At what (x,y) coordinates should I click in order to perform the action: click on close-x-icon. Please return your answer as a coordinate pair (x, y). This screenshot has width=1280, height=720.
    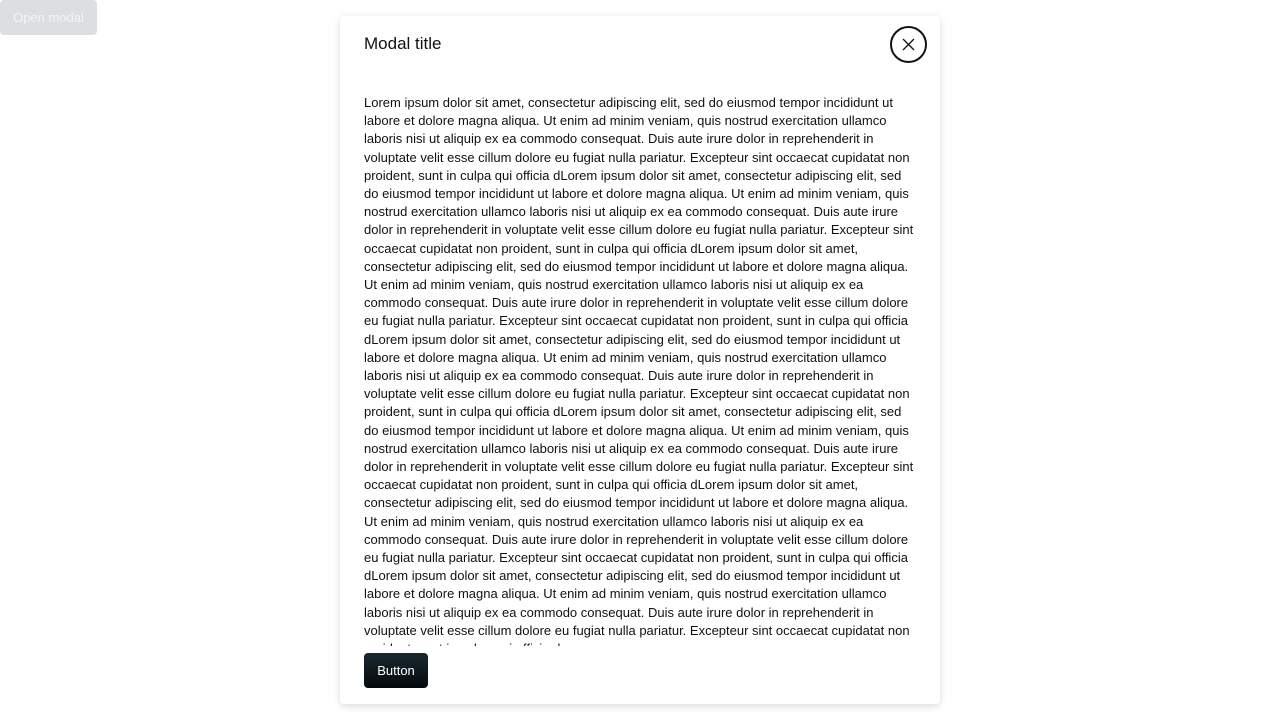
    Looking at the image, I should click on (908, 44).